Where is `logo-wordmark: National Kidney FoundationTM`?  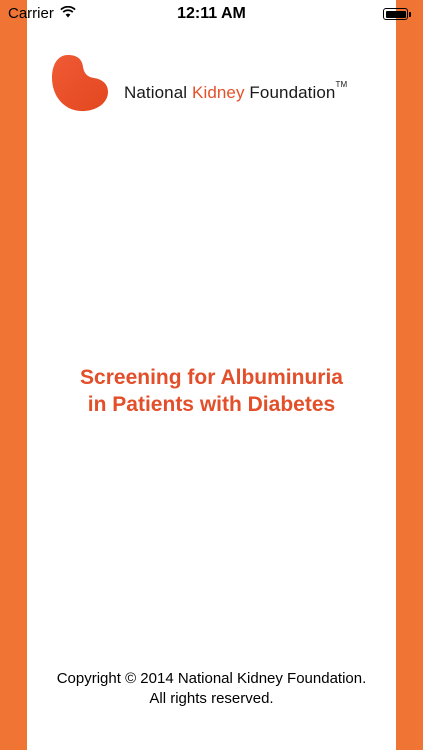
logo-wordmark: National Kidney FoundationTM is located at coordinates (236, 91).